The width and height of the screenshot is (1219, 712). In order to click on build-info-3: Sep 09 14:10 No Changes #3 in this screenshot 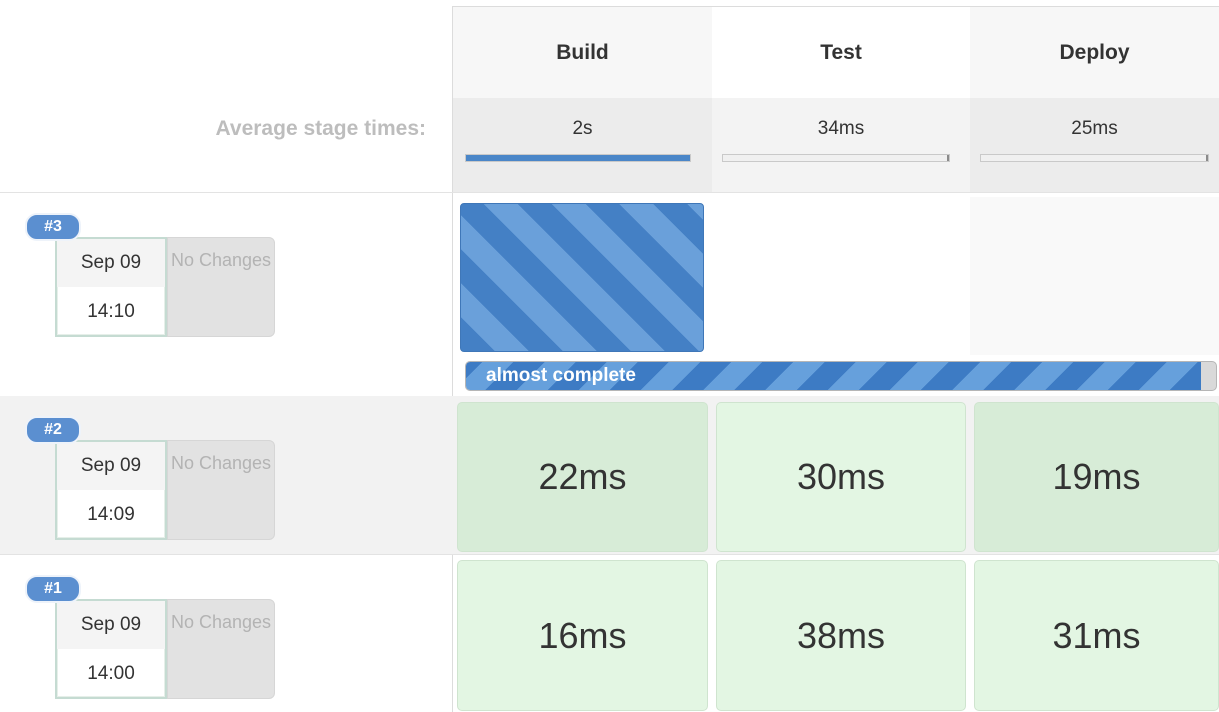, I will do `click(155, 278)`.